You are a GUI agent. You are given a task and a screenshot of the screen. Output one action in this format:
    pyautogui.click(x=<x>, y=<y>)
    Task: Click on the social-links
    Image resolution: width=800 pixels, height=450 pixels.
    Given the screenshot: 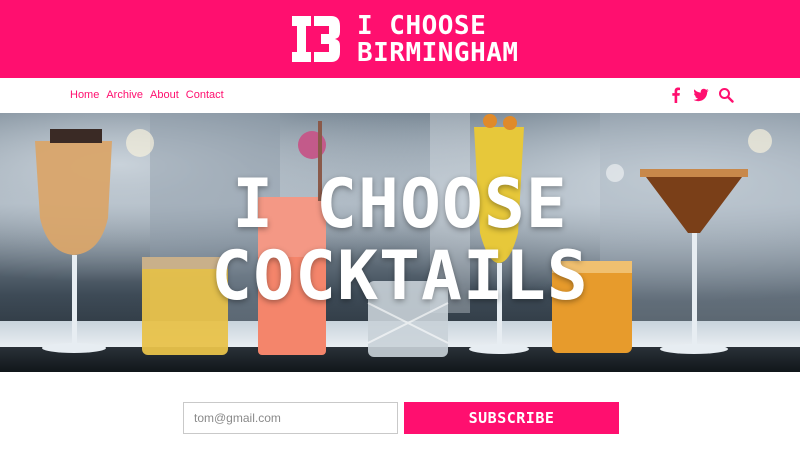 What is the action you would take?
    pyautogui.click(x=701, y=95)
    